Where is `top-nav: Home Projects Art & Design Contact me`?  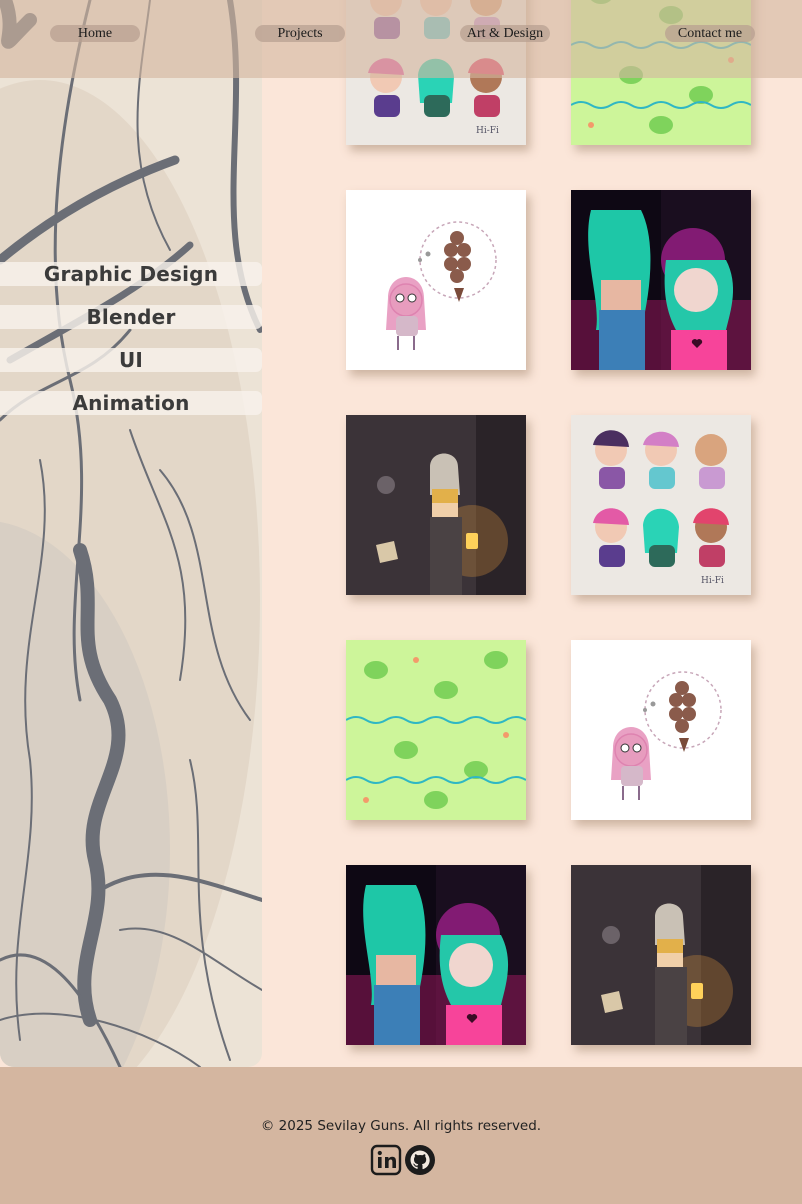 top-nav: Home Projects Art & Design Contact me is located at coordinates (401, 39).